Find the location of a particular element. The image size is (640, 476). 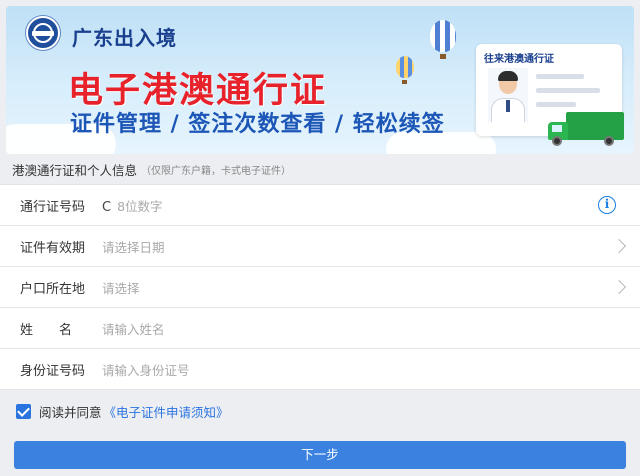

validity-date-picker: 请选择日期 is located at coordinates (133, 246).